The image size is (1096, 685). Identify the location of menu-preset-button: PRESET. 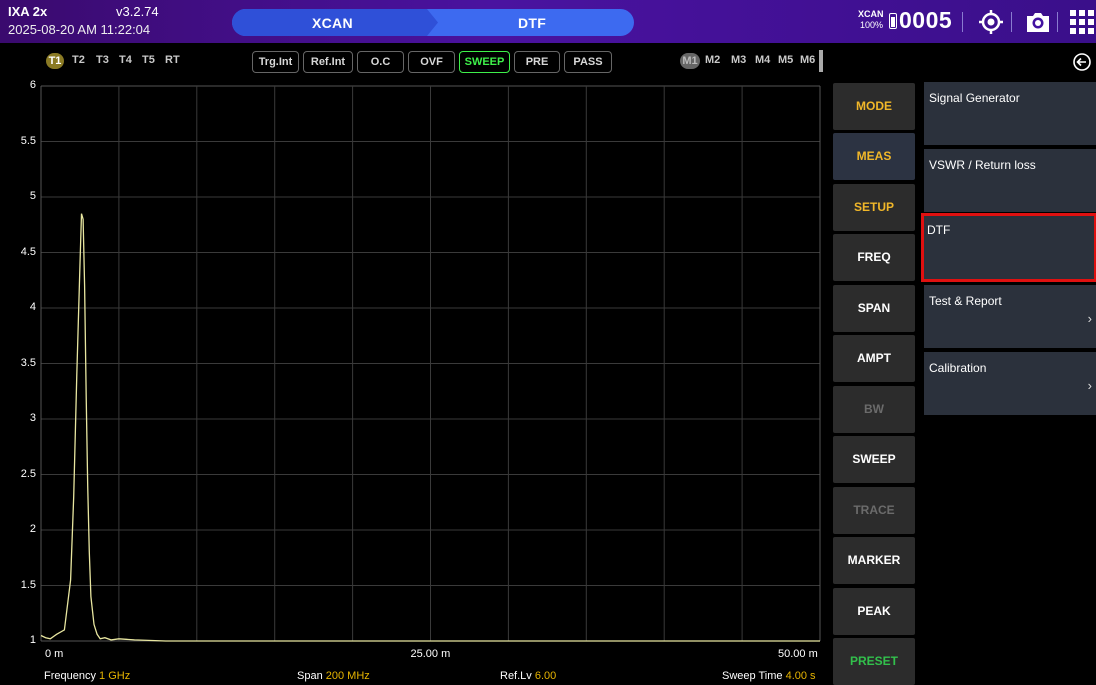
(874, 661).